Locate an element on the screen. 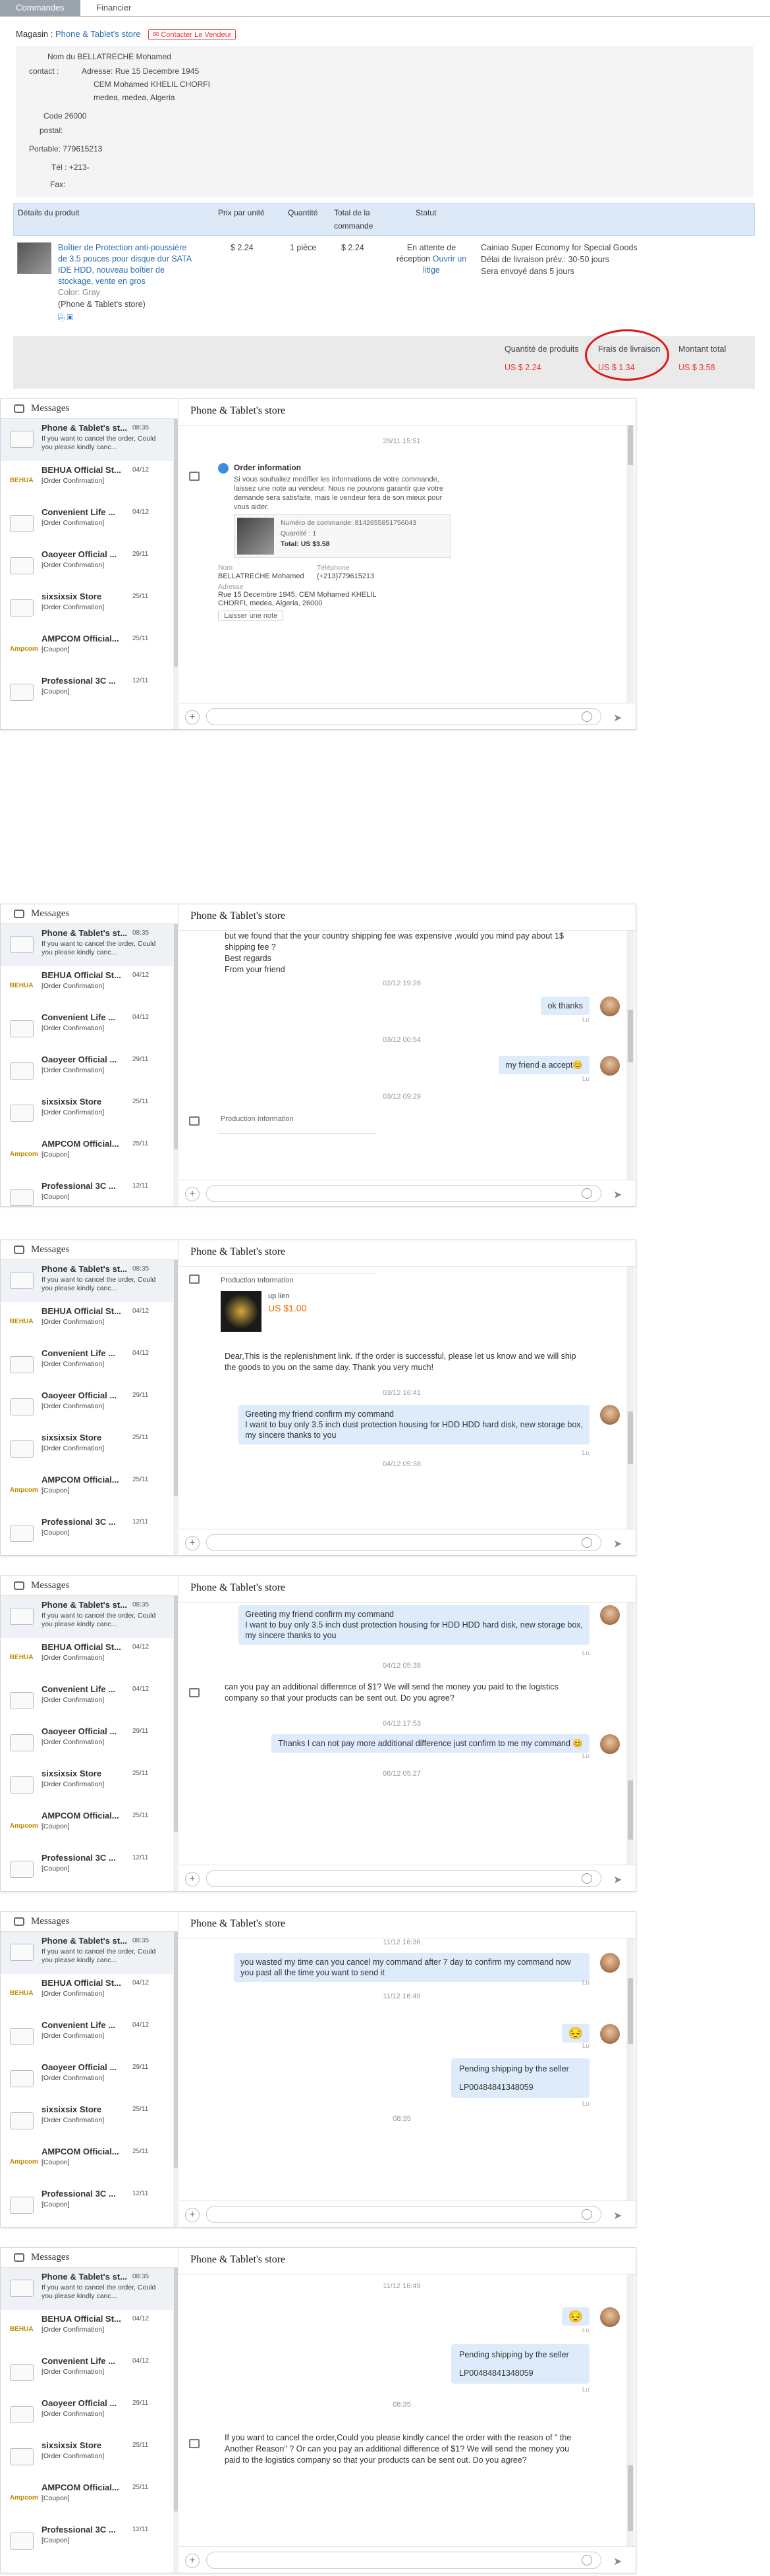 This screenshot has width=770, height=2576. product-thumbnail is located at coordinates (34, 258).